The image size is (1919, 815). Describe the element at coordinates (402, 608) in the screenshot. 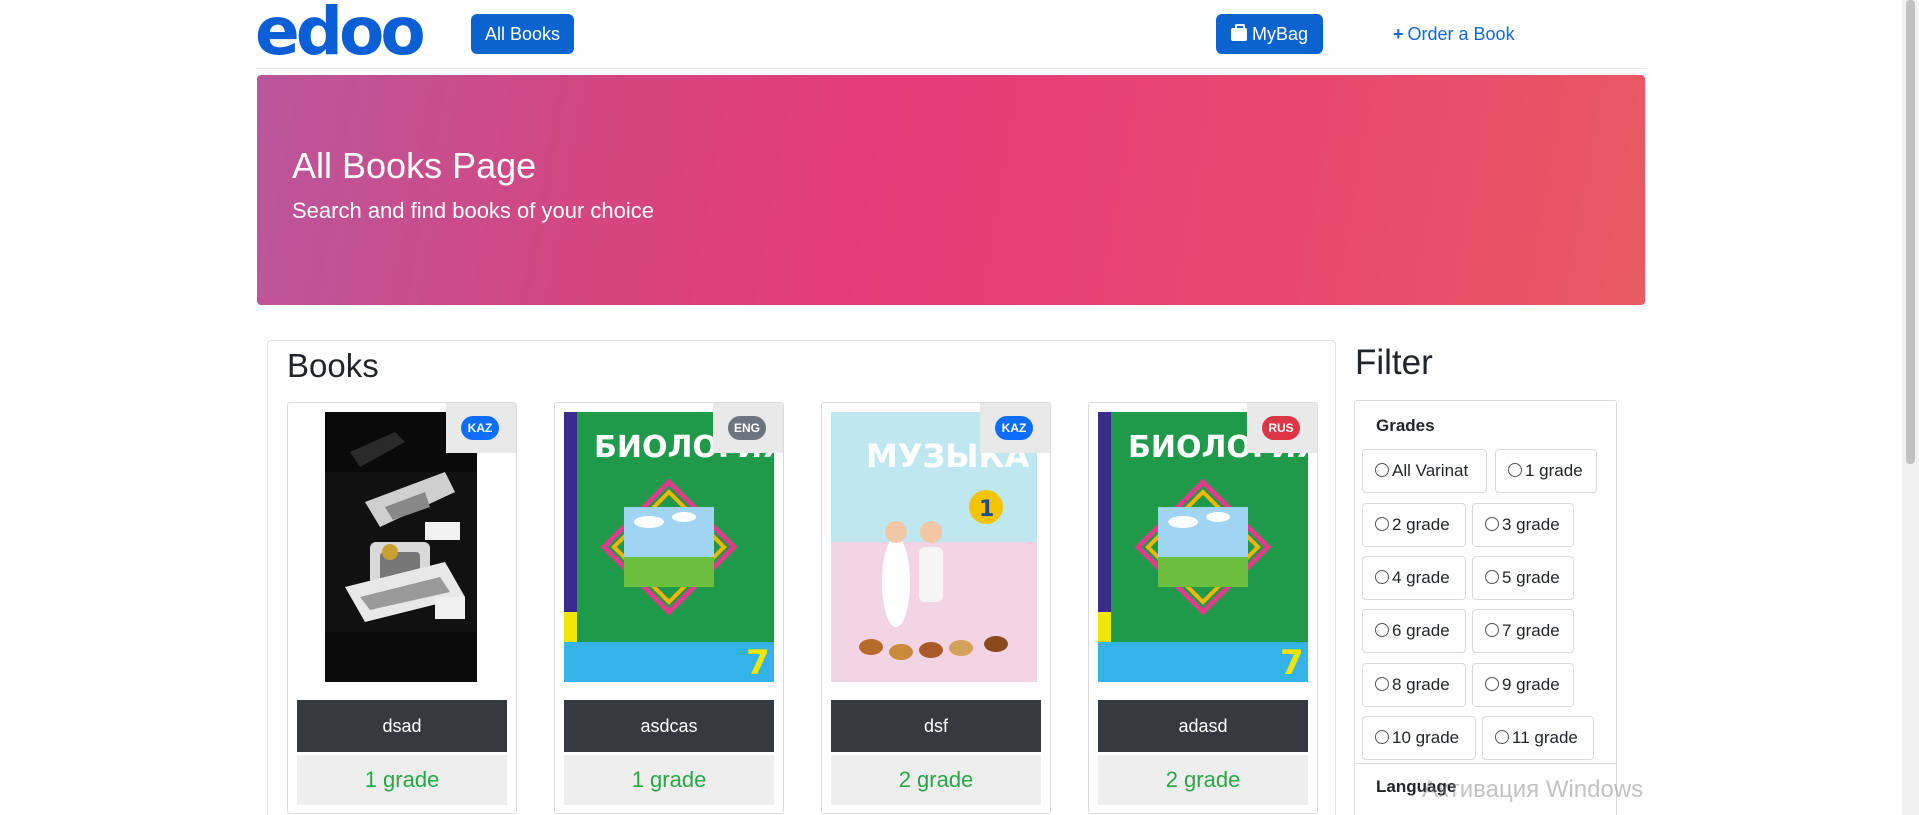

I see `book-card: KAZ dsad 1 grade` at that location.